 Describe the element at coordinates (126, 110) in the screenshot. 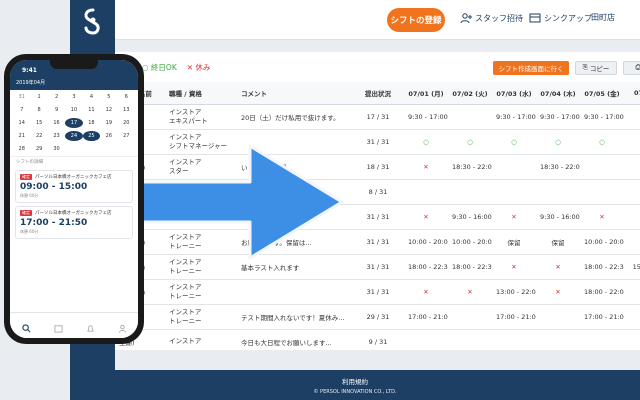

I see `calendar-day: 13` at that location.